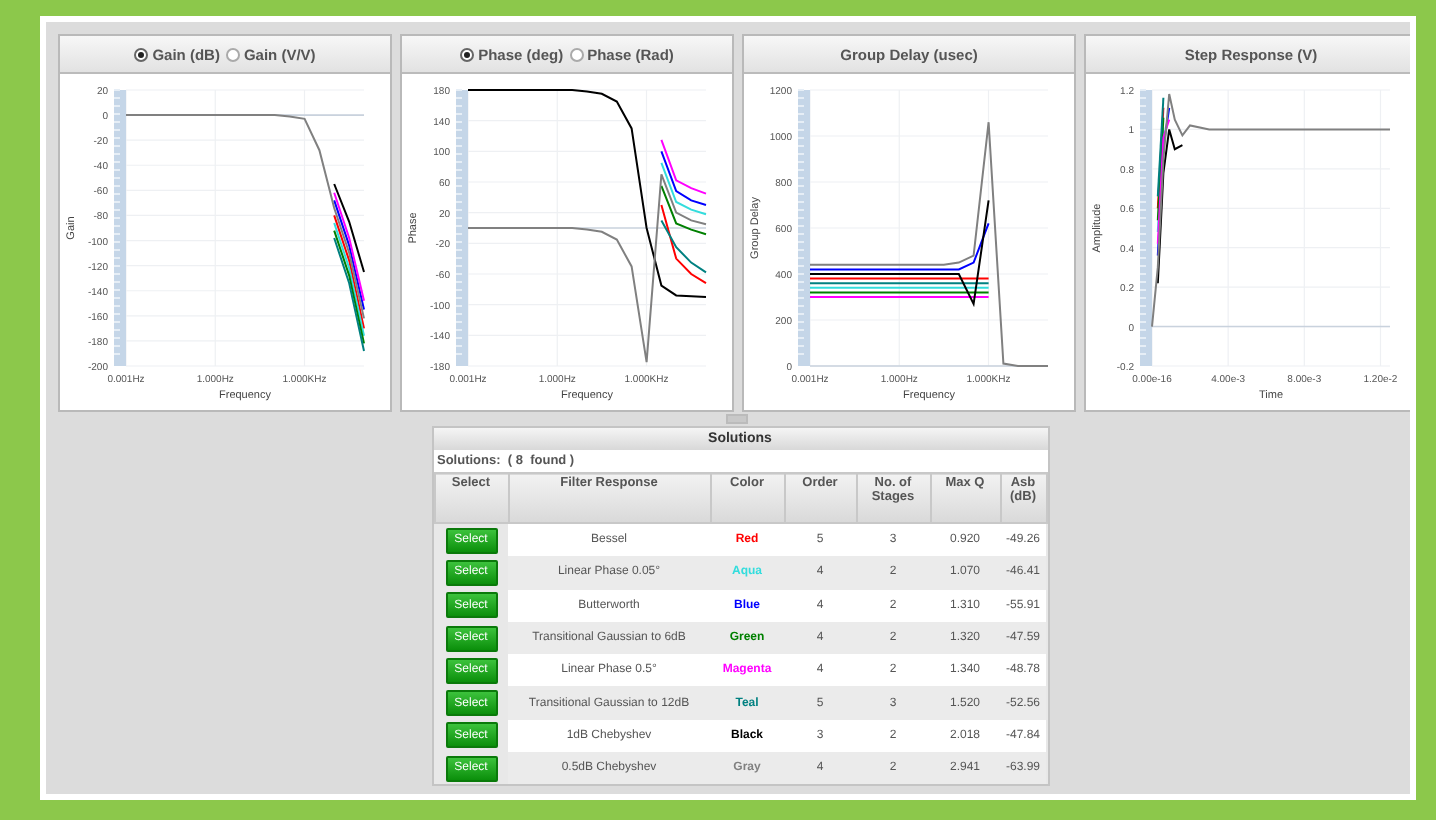  Describe the element at coordinates (736, 419) in the screenshot. I see `resize-handle` at that location.